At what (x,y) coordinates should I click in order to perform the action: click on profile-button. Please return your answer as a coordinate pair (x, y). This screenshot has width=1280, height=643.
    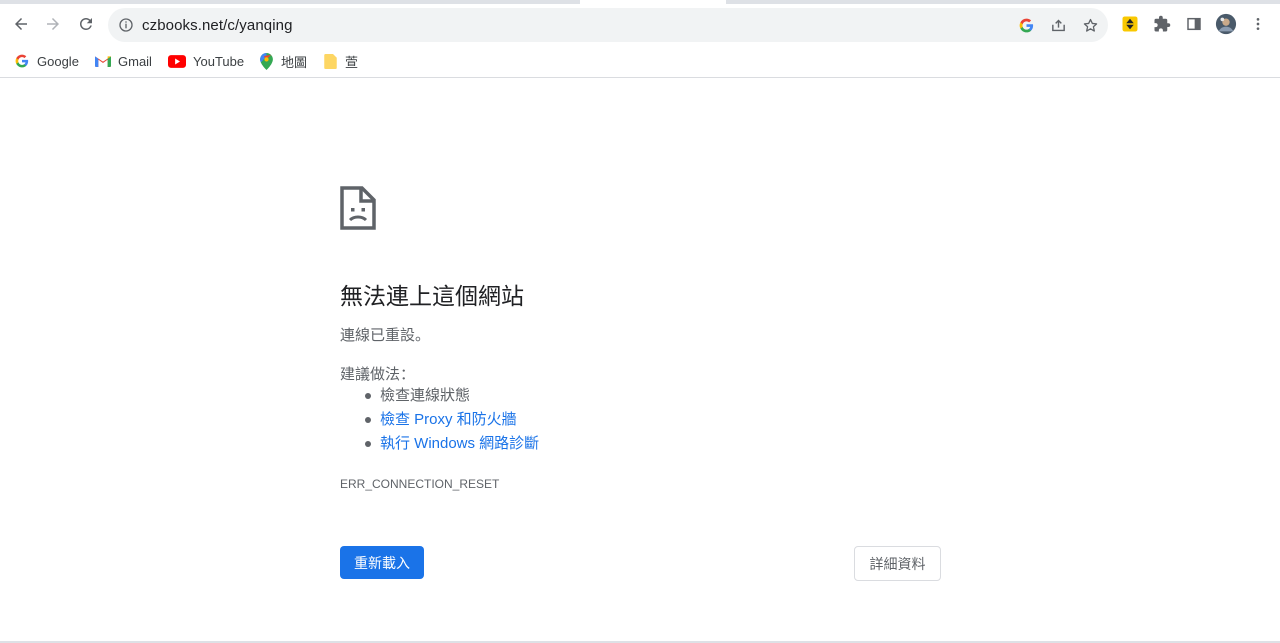
    Looking at the image, I should click on (1226, 24).